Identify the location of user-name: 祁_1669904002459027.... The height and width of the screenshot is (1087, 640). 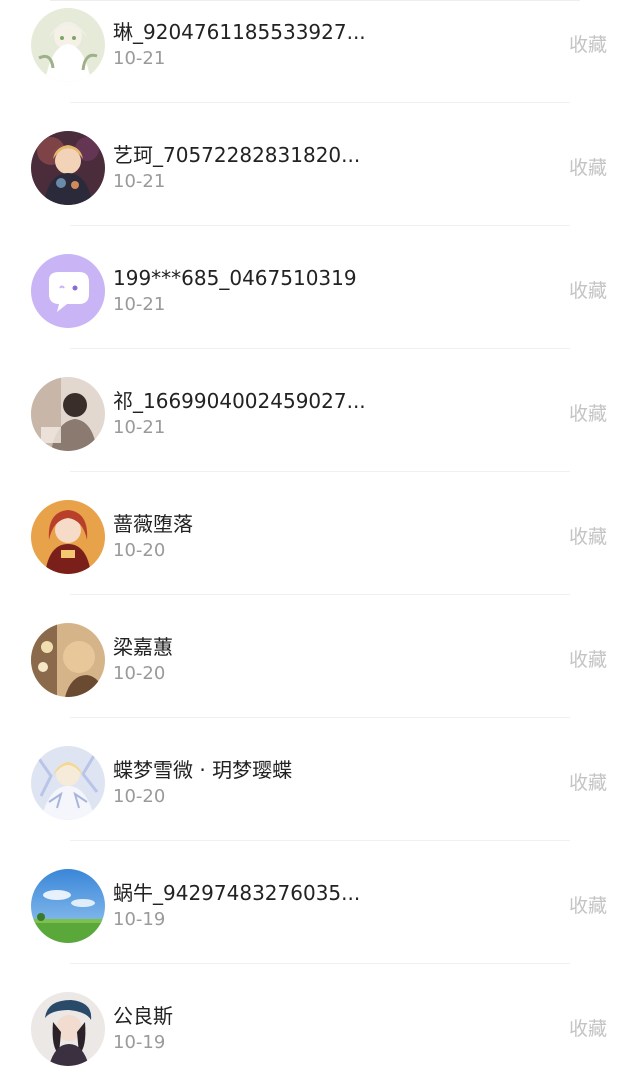
(239, 401).